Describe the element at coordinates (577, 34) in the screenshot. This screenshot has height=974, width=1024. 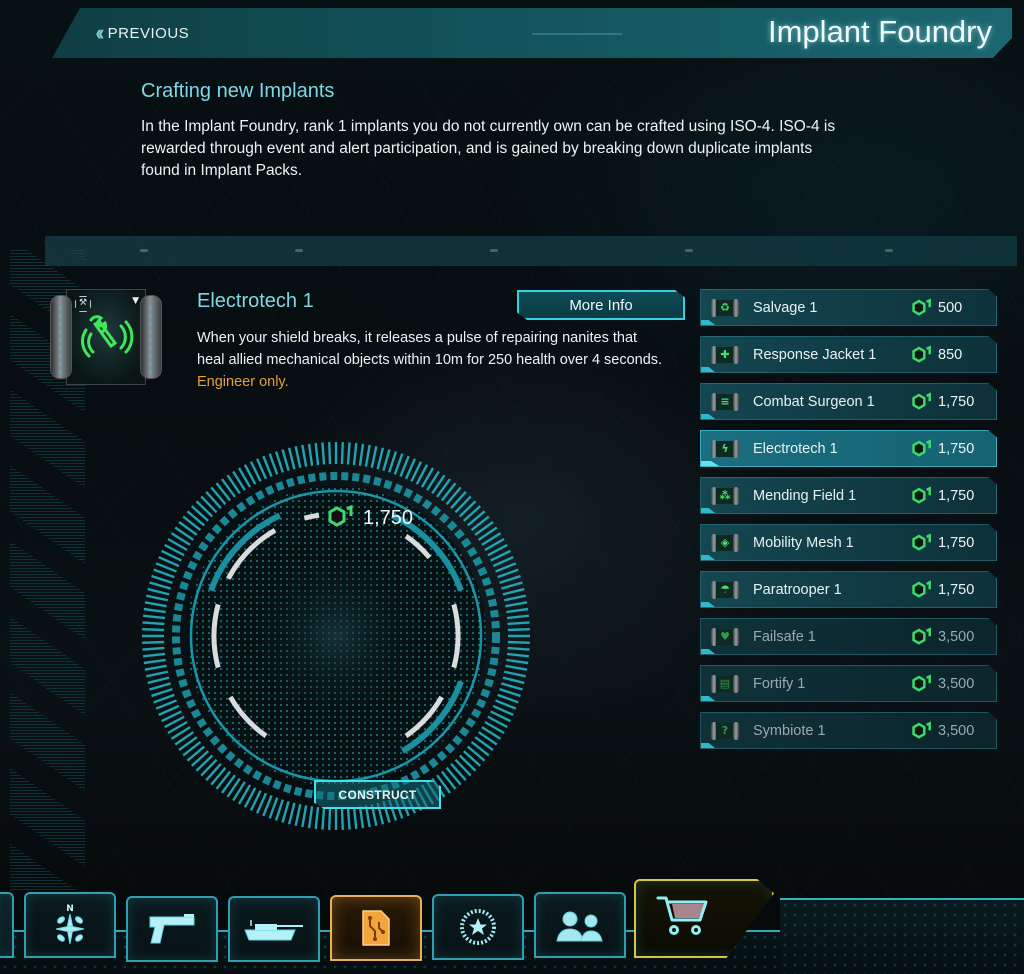
I see `header-decor-line` at that location.